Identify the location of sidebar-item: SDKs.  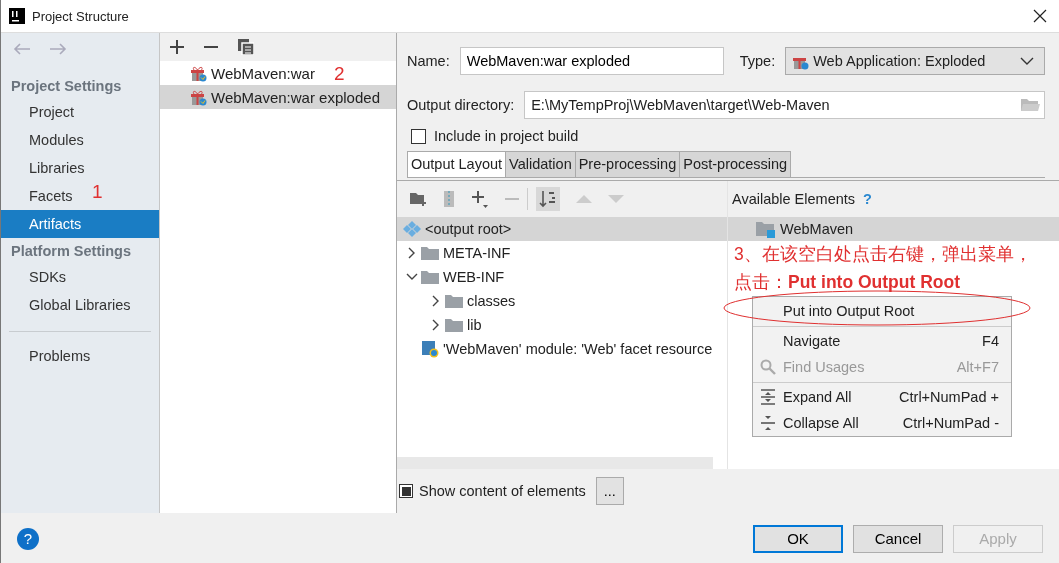
(38, 277).